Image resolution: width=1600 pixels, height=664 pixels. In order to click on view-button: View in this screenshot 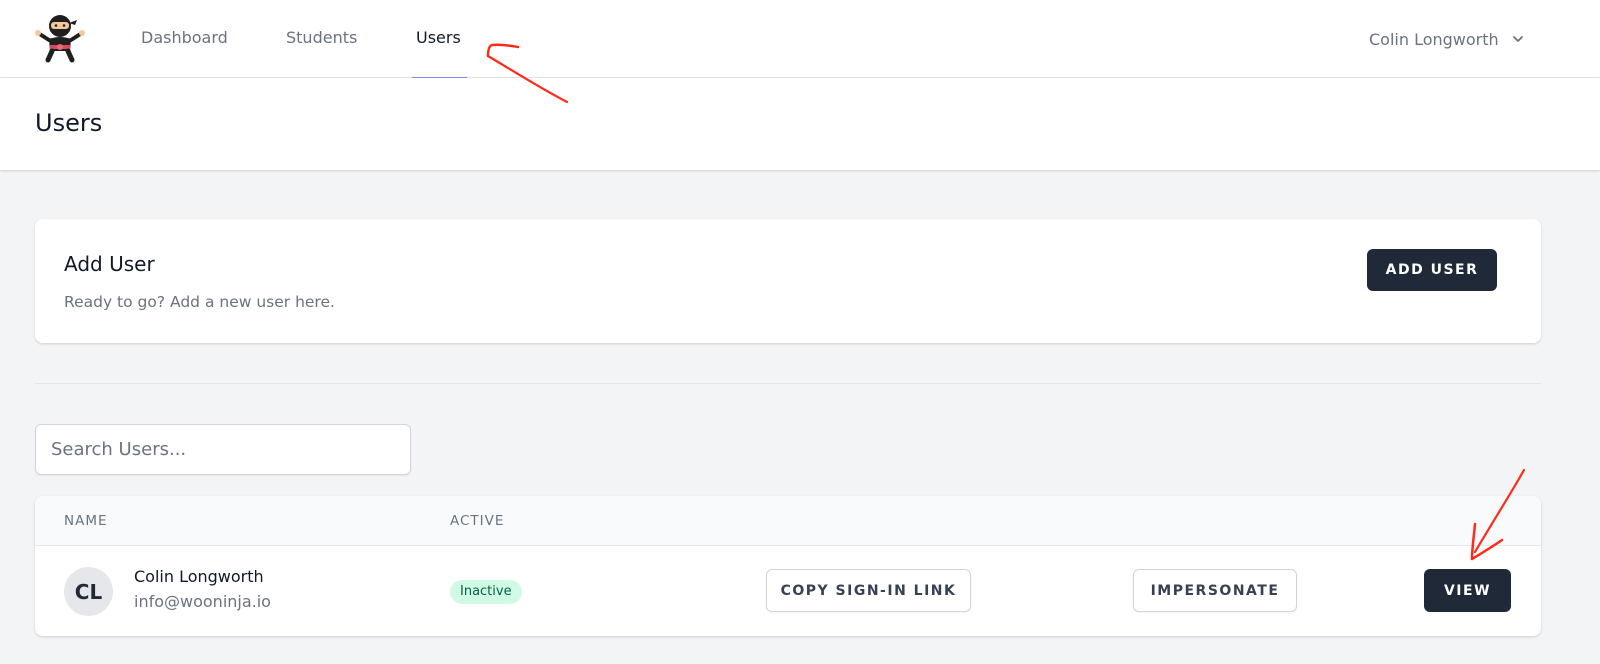, I will do `click(1467, 590)`.